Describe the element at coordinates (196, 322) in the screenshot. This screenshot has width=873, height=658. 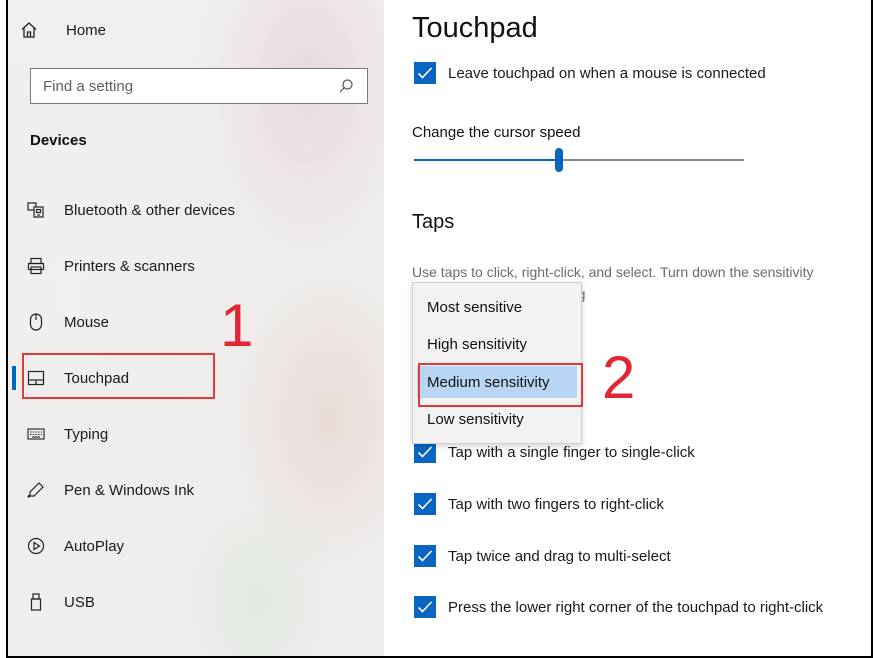
I see `sidebar-item-mouse: Mouse` at that location.